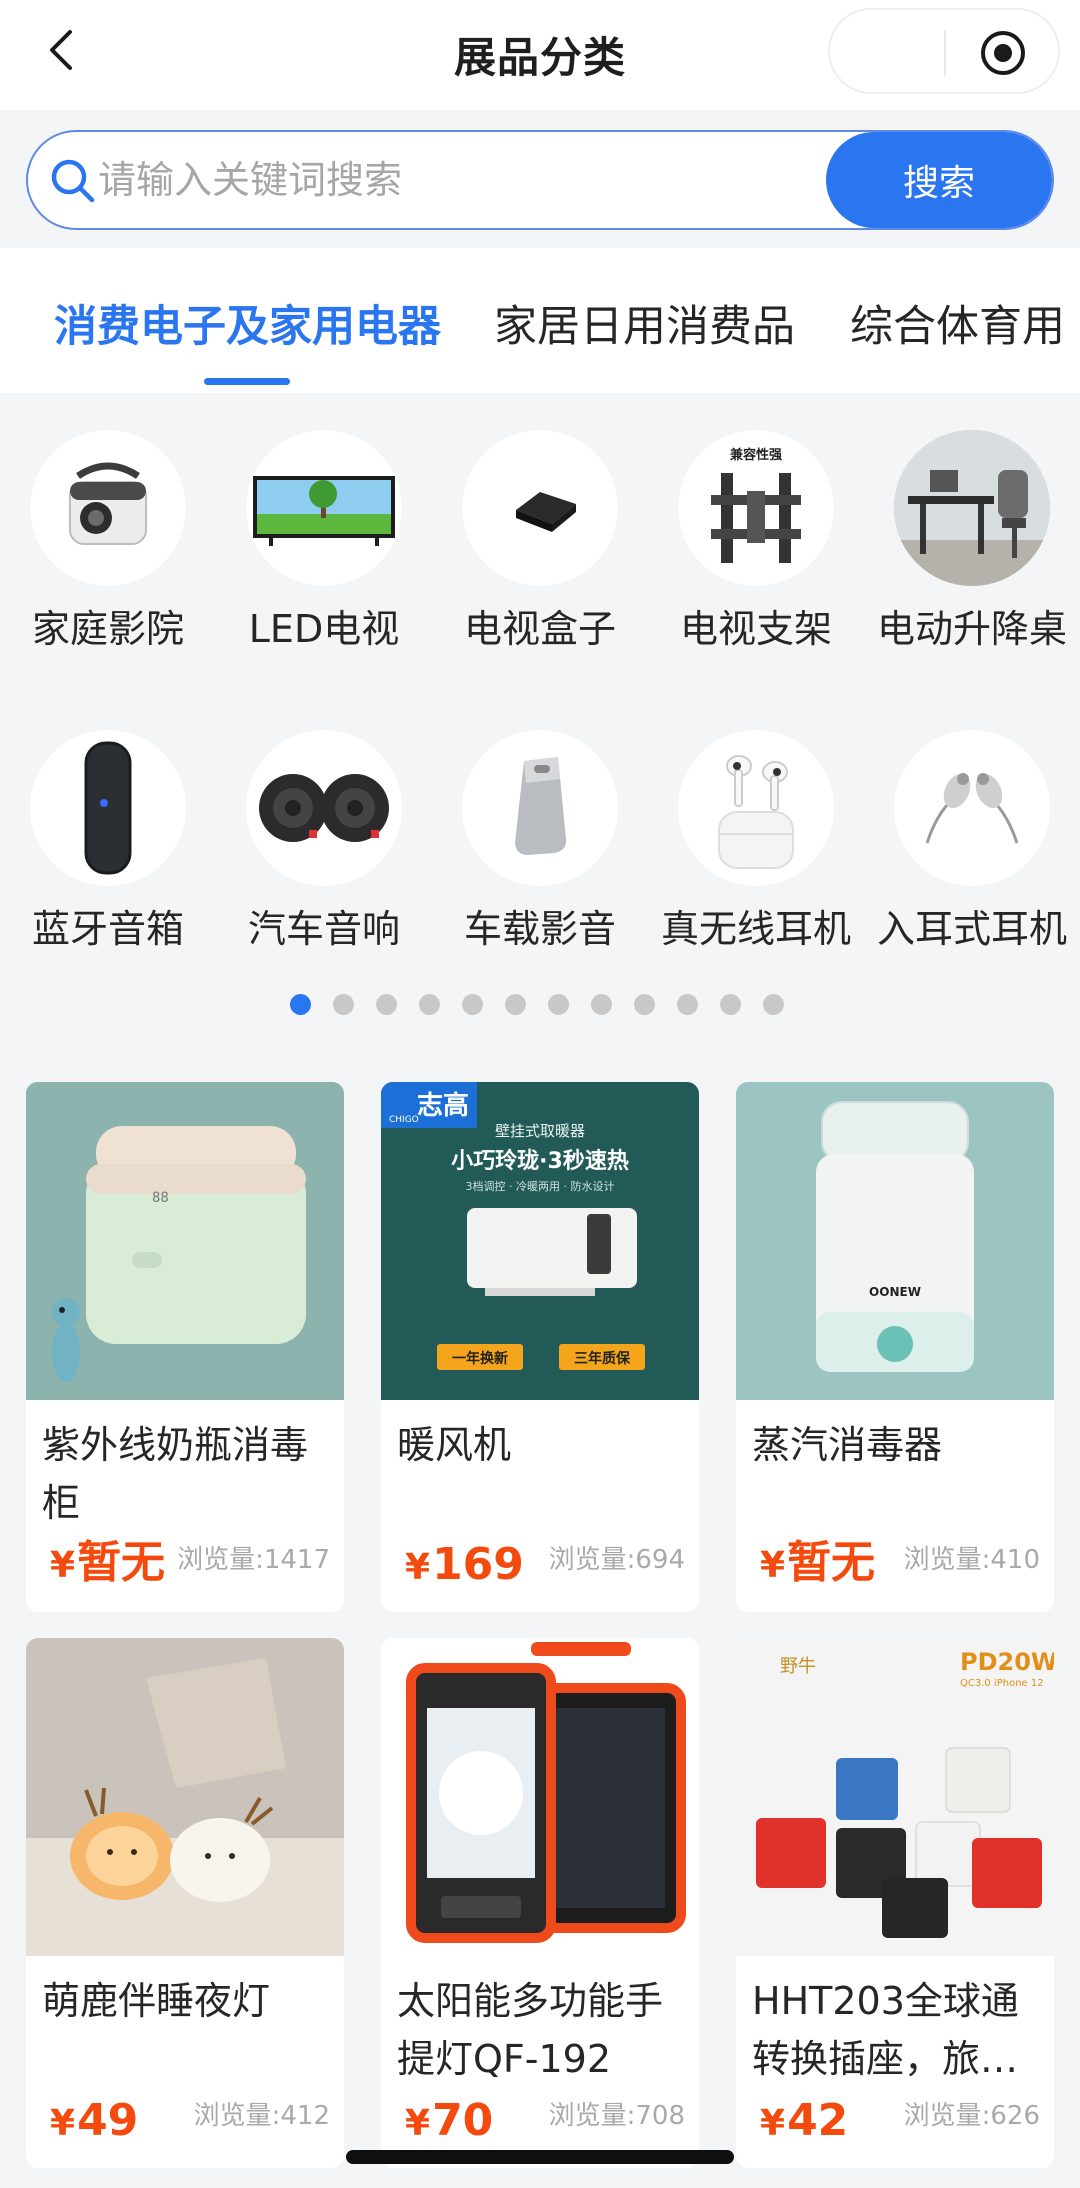 The height and width of the screenshot is (2188, 1080). Describe the element at coordinates (895, 1241) in the screenshot. I see `steam-sterilizer-image: OONEW` at that location.